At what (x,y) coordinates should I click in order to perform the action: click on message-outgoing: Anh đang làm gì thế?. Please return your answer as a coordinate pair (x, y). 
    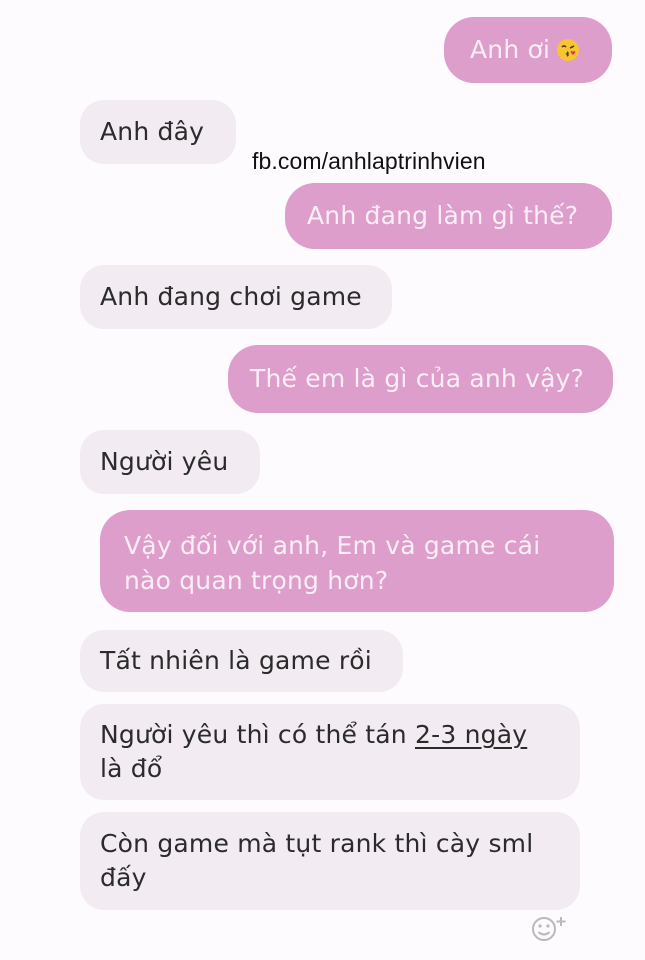
    Looking at the image, I should click on (448, 216).